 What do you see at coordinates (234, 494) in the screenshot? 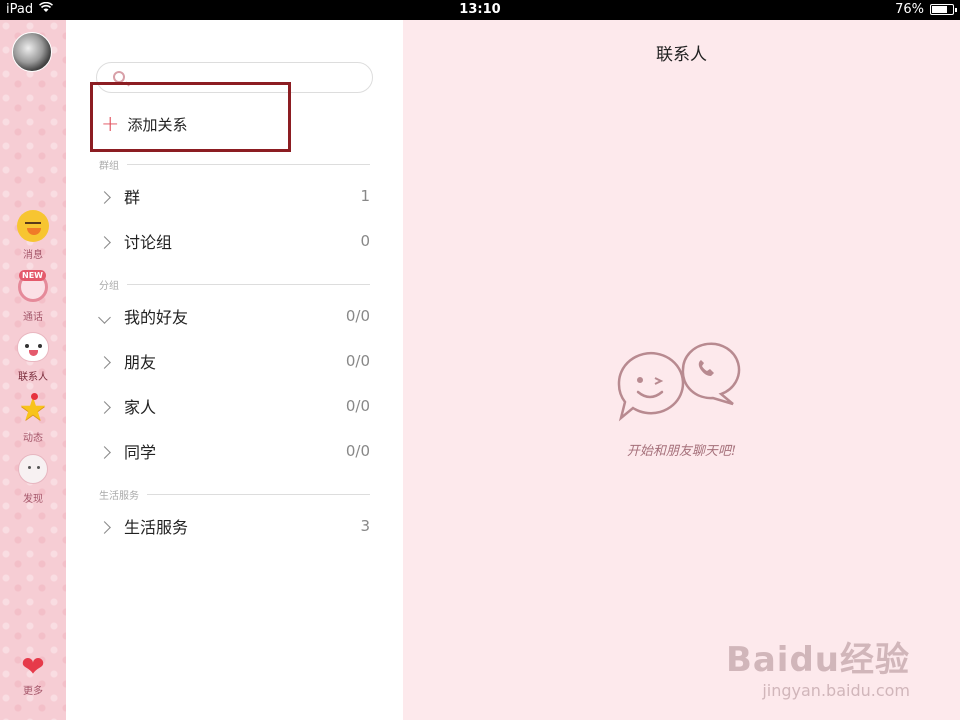
I see `section-header-services: 生活服务` at bounding box center [234, 494].